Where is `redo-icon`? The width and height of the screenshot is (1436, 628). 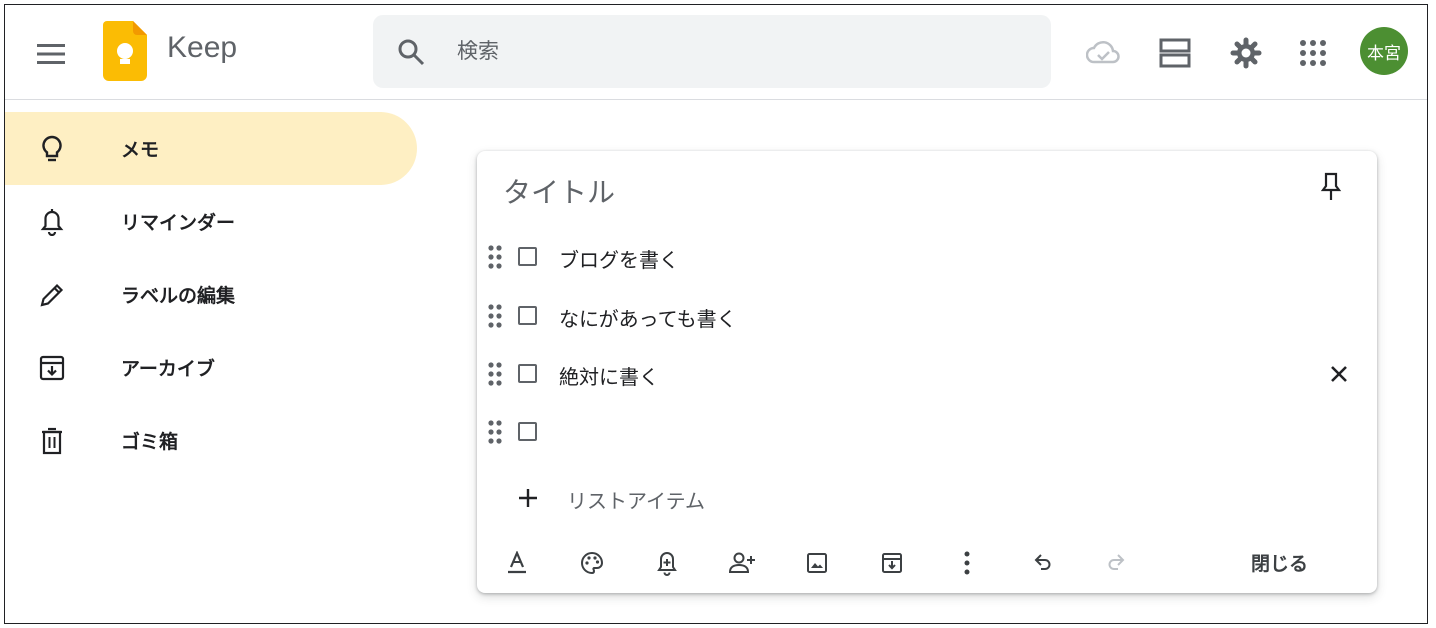
redo-icon is located at coordinates (1116, 562).